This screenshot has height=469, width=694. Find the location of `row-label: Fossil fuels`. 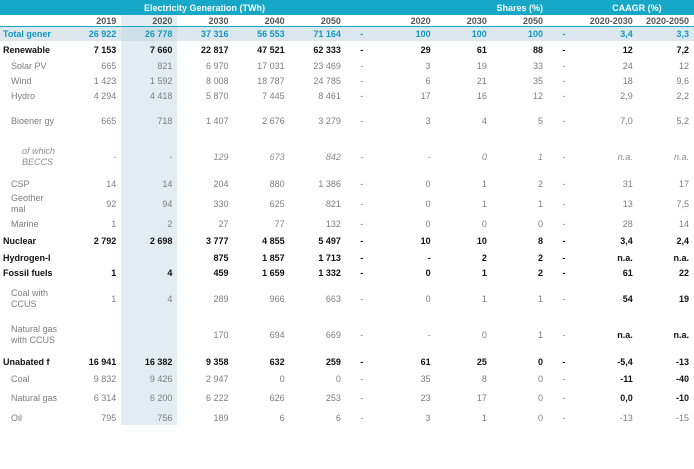

row-label: Fossil fuels is located at coordinates (32, 273).